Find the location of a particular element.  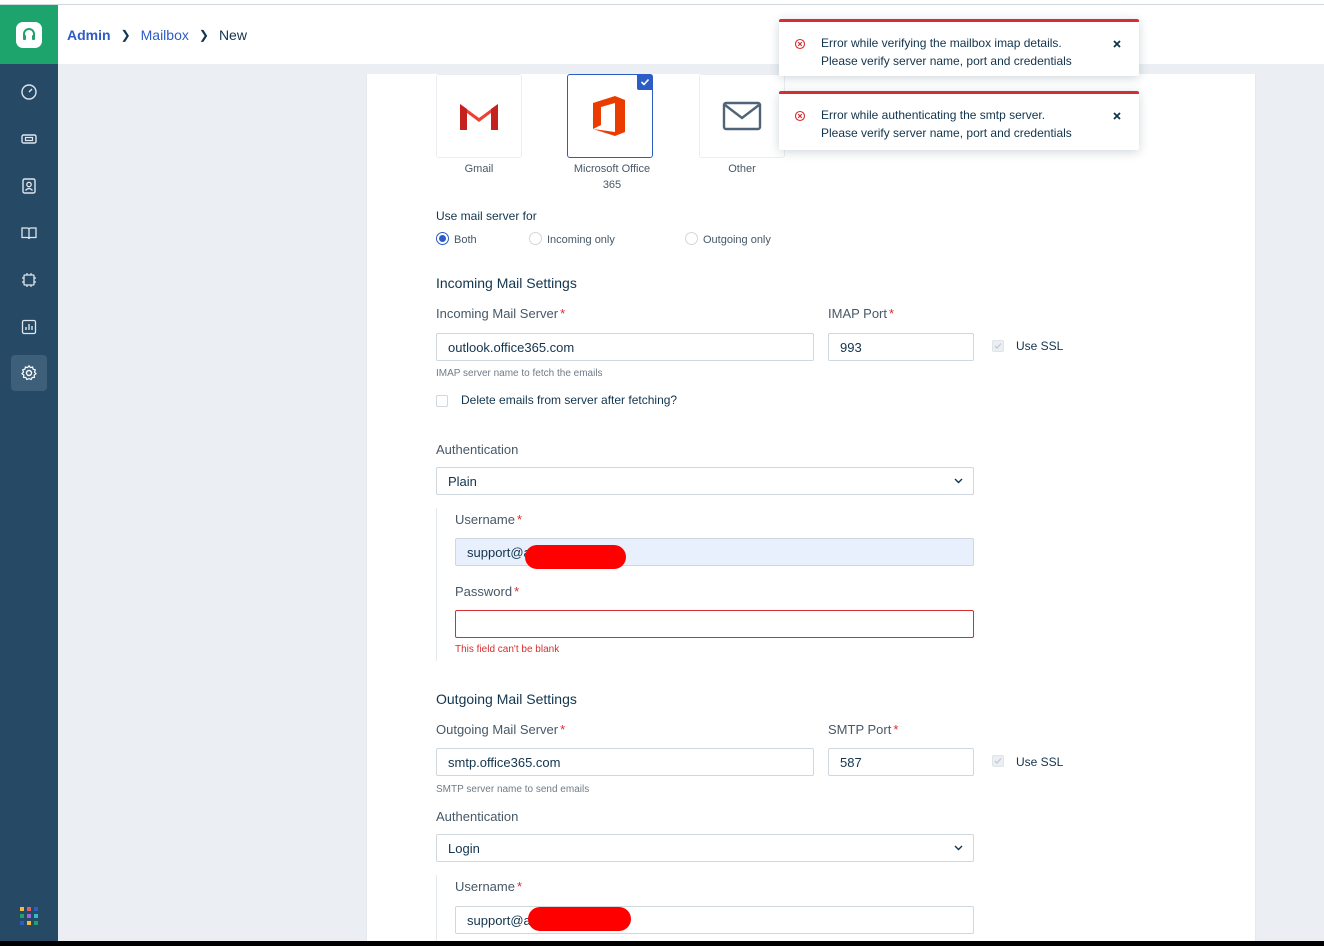

breadcrumb-mailbox: Mailbox is located at coordinates (165, 35).